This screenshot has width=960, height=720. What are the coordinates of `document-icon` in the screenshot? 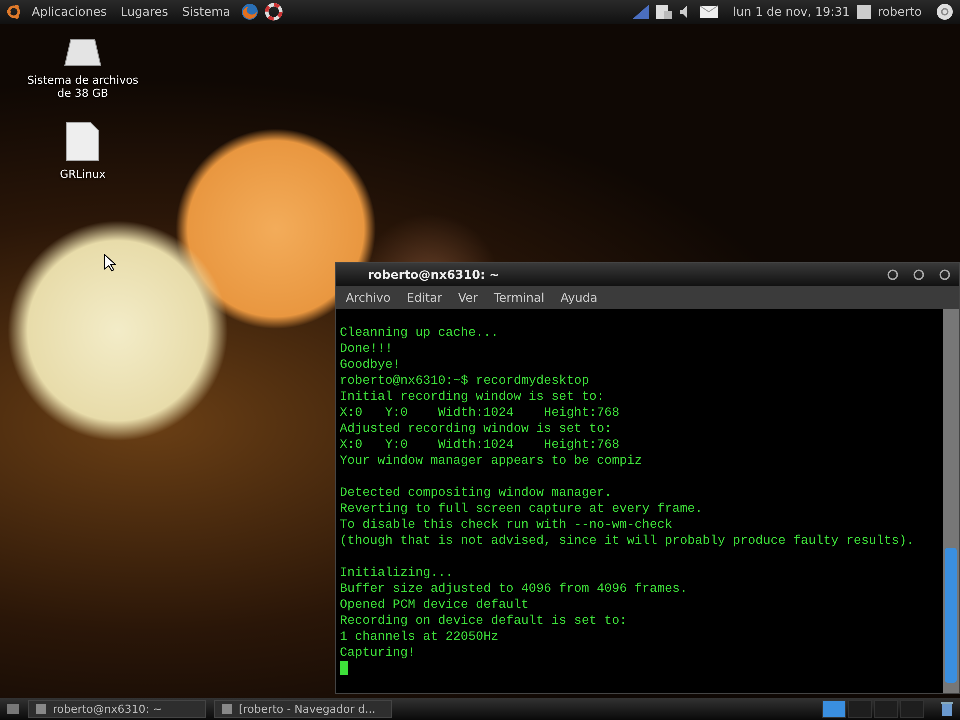 It's located at (664, 12).